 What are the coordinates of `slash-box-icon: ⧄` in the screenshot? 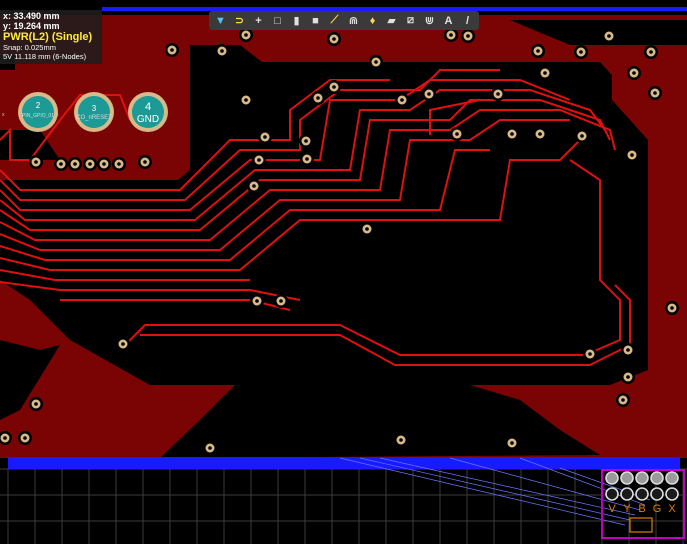 It's located at (410, 20).